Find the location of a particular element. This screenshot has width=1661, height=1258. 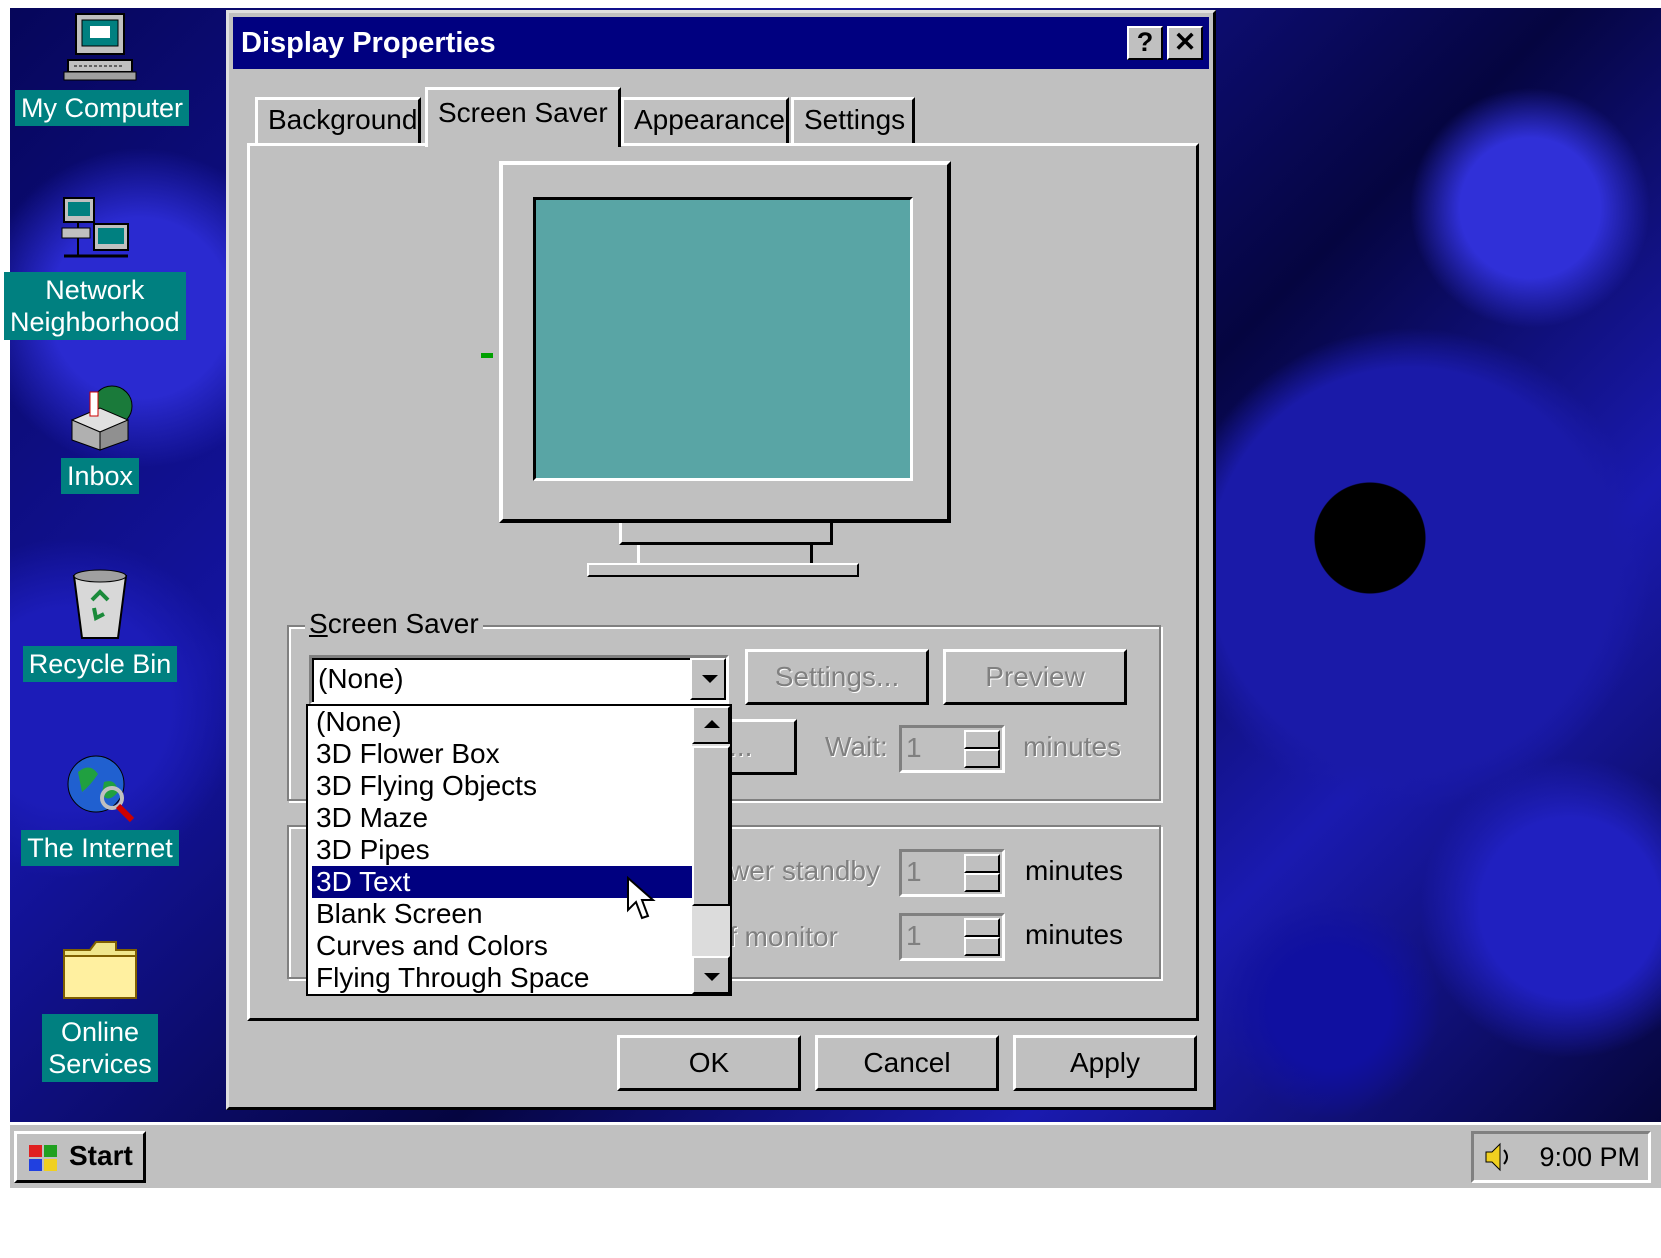

tab-background: Background is located at coordinates (338, 120).